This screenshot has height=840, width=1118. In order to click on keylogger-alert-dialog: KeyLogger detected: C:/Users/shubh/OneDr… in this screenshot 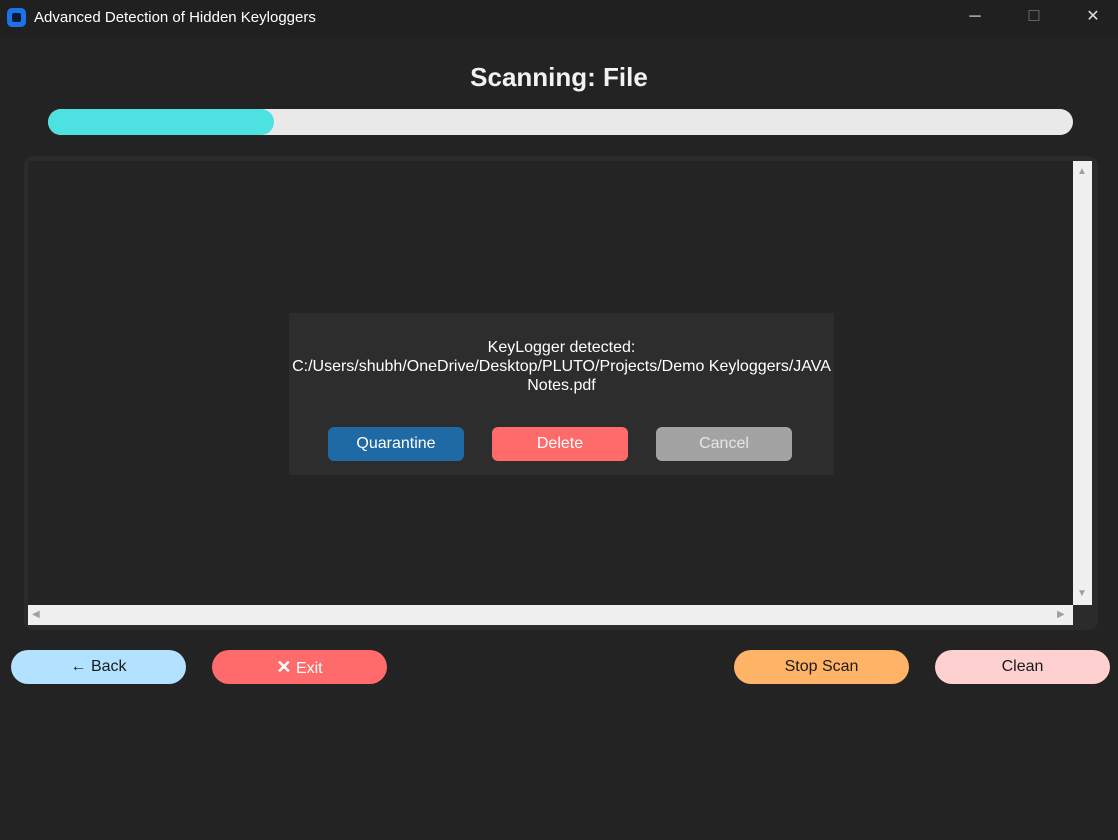, I will do `click(561, 394)`.